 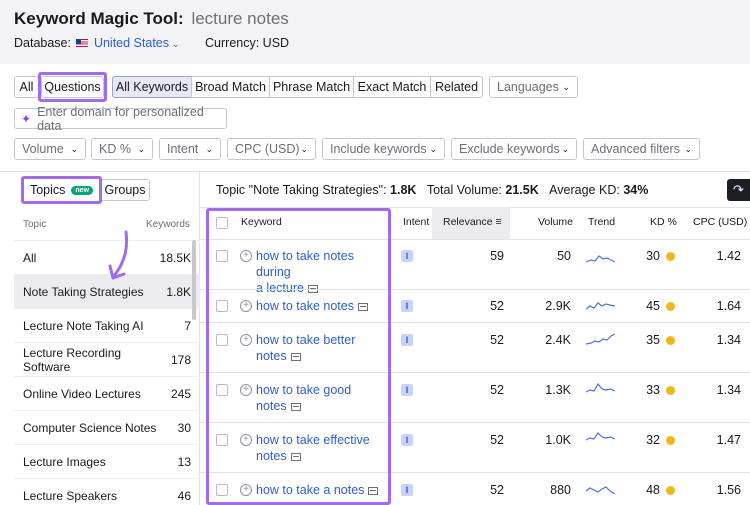 What do you see at coordinates (115, 149) in the screenshot?
I see `filter-label: KD %` at bounding box center [115, 149].